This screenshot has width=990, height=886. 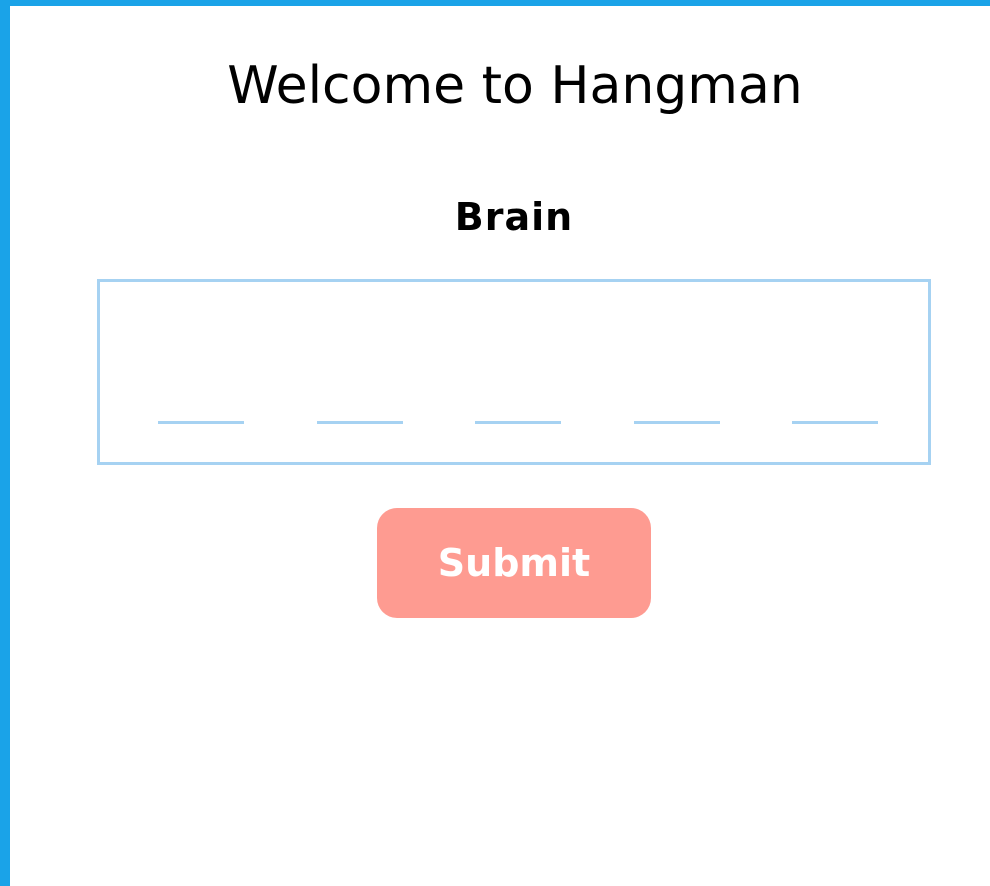 I want to click on hint-word: Brain, so click(x=514, y=217).